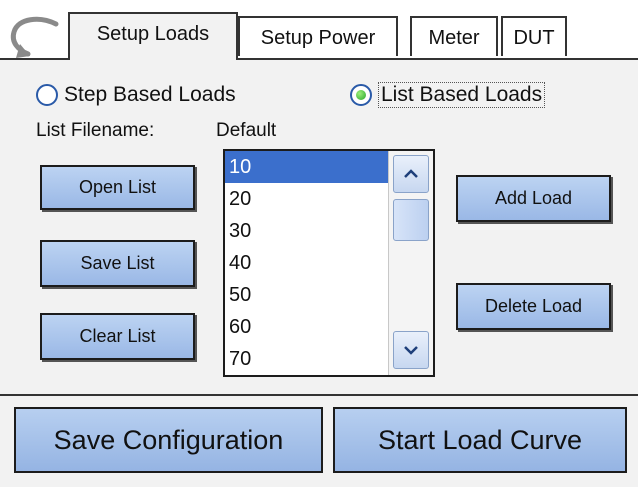  I want to click on list-based-label: List Based Loads, so click(462, 95).